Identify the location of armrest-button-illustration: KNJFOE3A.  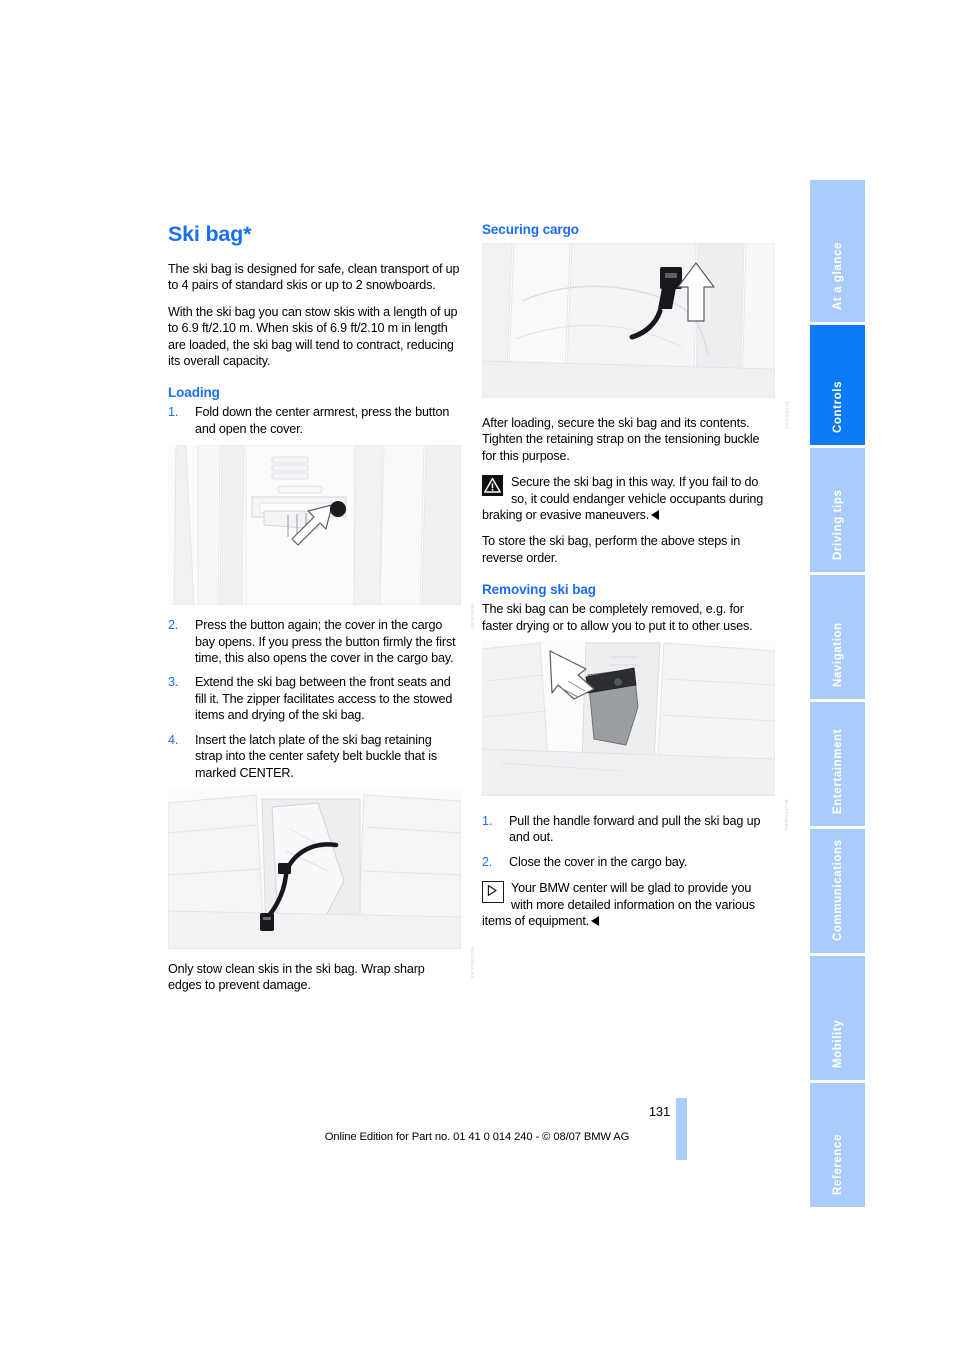
(321, 536).